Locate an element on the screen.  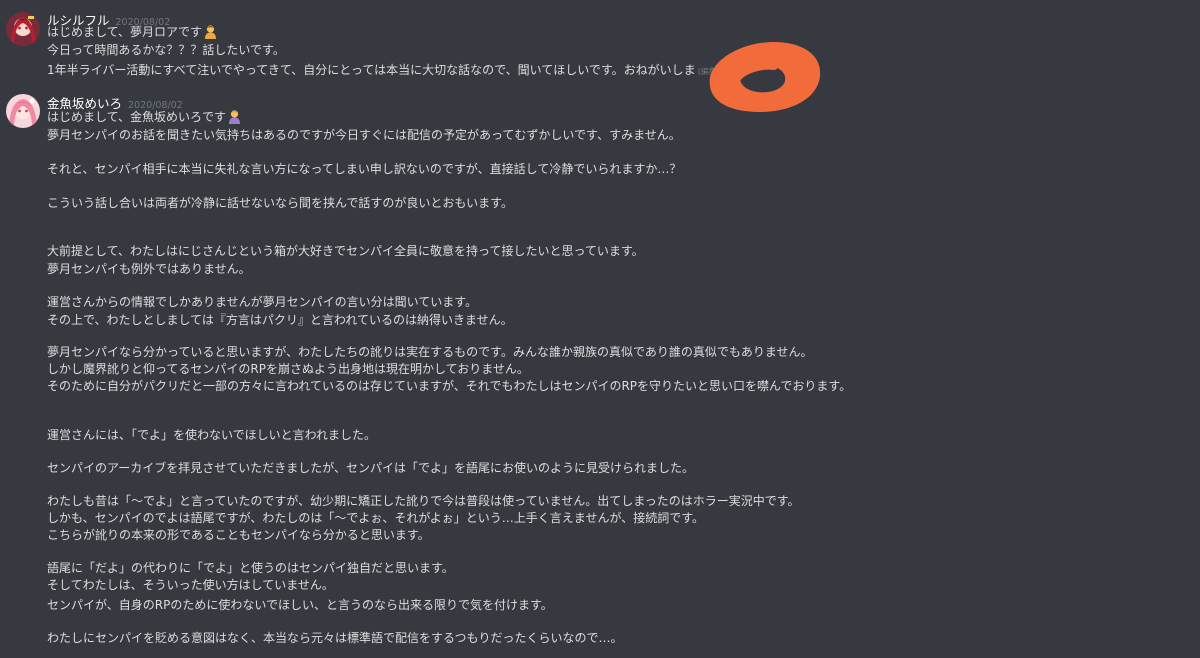
avatar is located at coordinates (23, 111).